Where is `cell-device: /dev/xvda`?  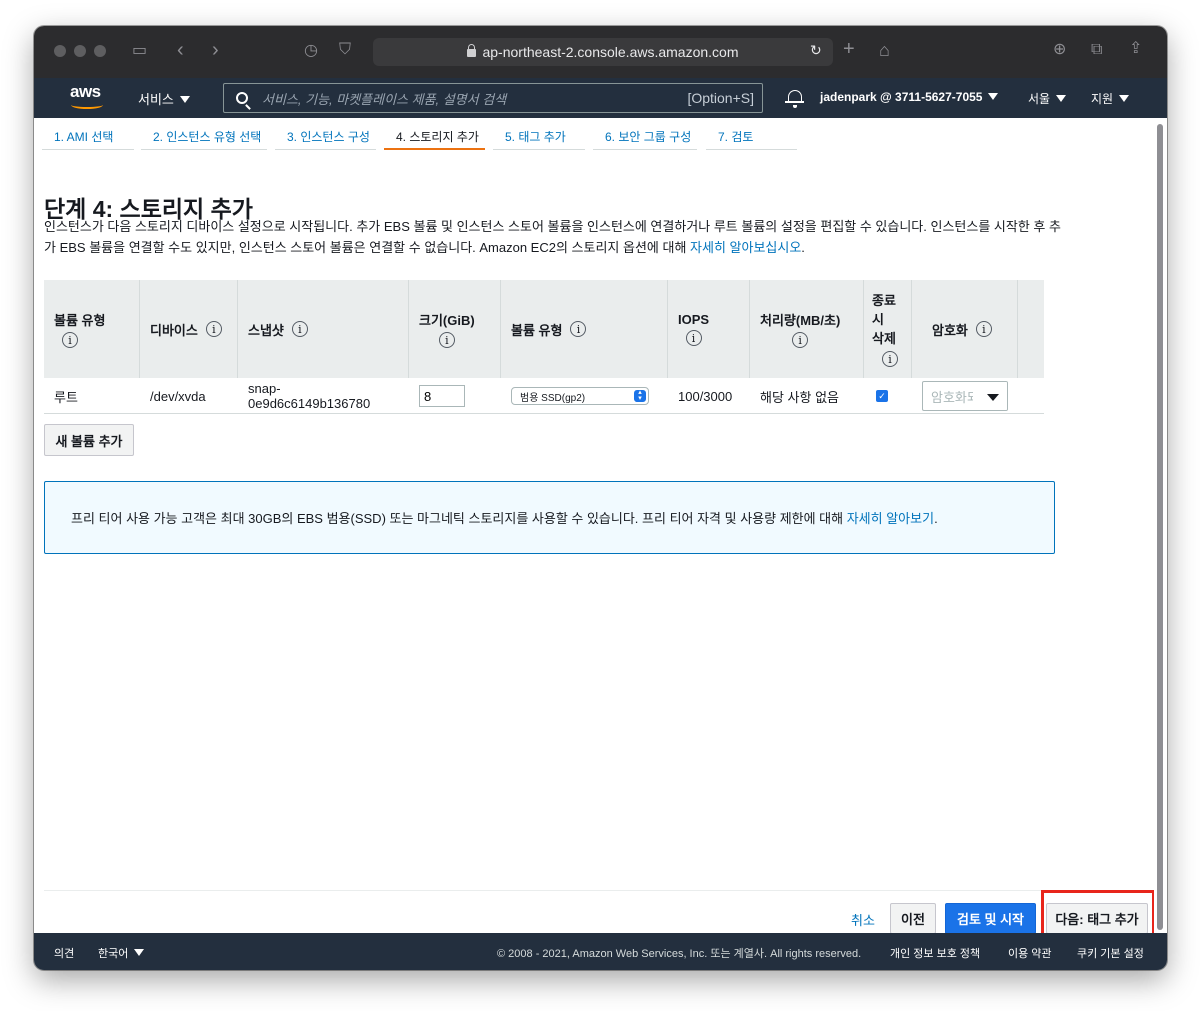 cell-device: /dev/xvda is located at coordinates (178, 396).